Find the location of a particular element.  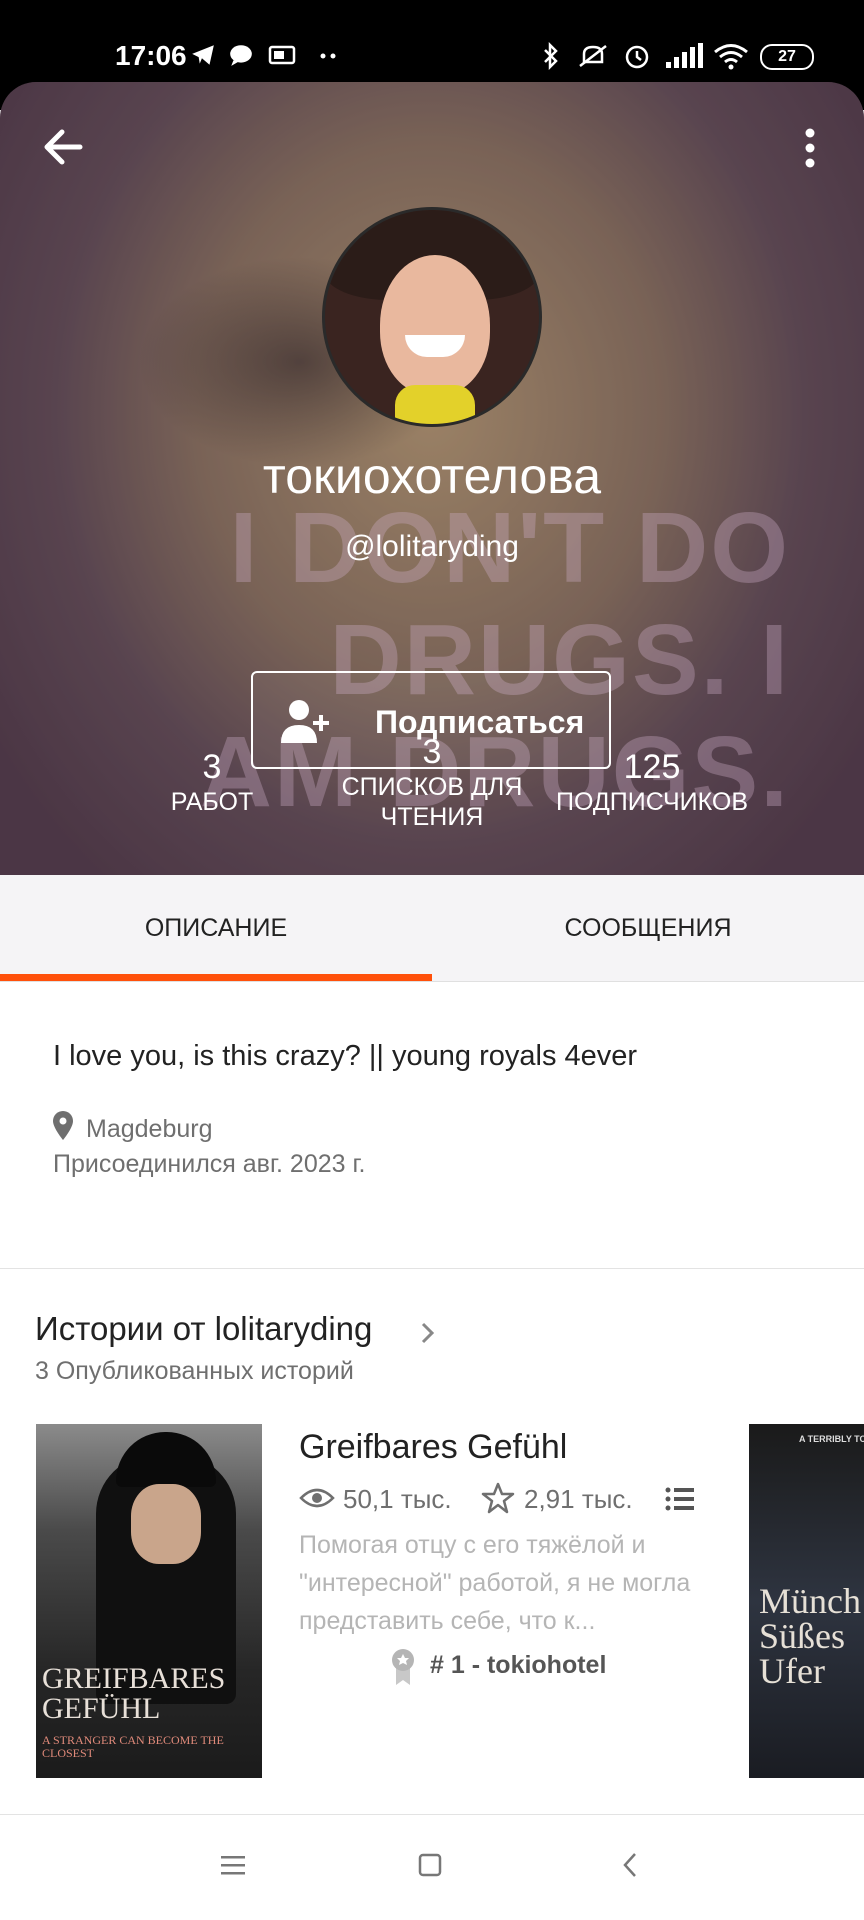

tab-description: ОПИСАНИЕ is located at coordinates (216, 928).